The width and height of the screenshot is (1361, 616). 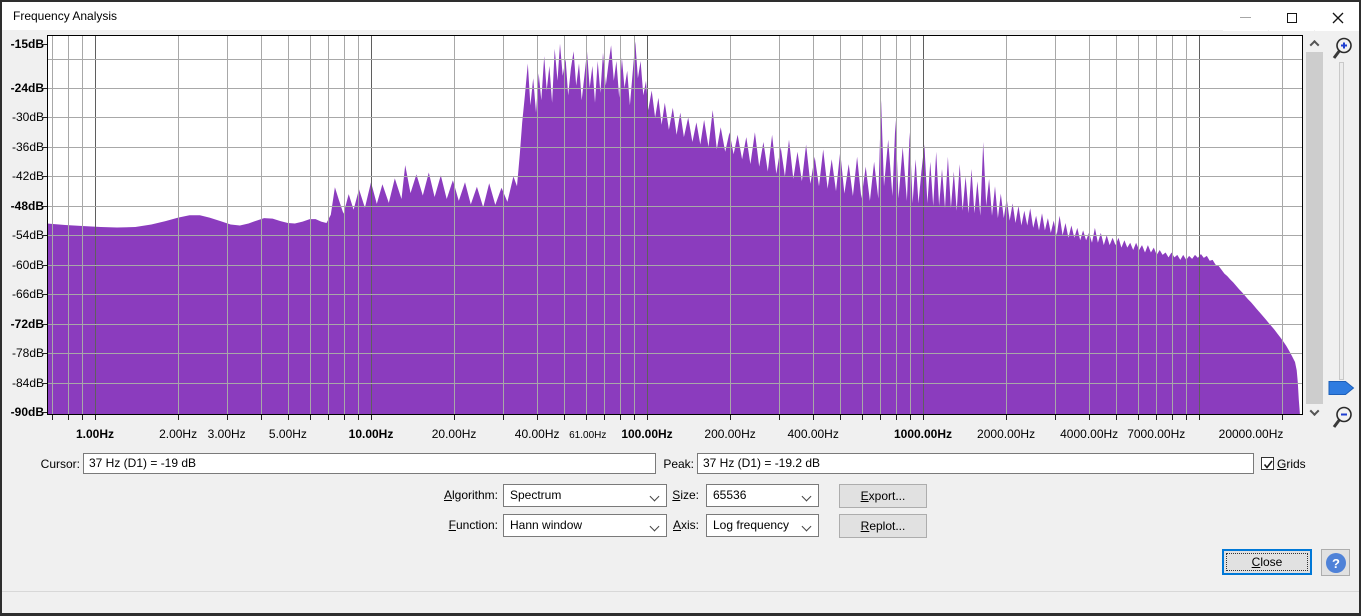 What do you see at coordinates (27, 235) in the screenshot?
I see `y-axis-label: -54dB` at bounding box center [27, 235].